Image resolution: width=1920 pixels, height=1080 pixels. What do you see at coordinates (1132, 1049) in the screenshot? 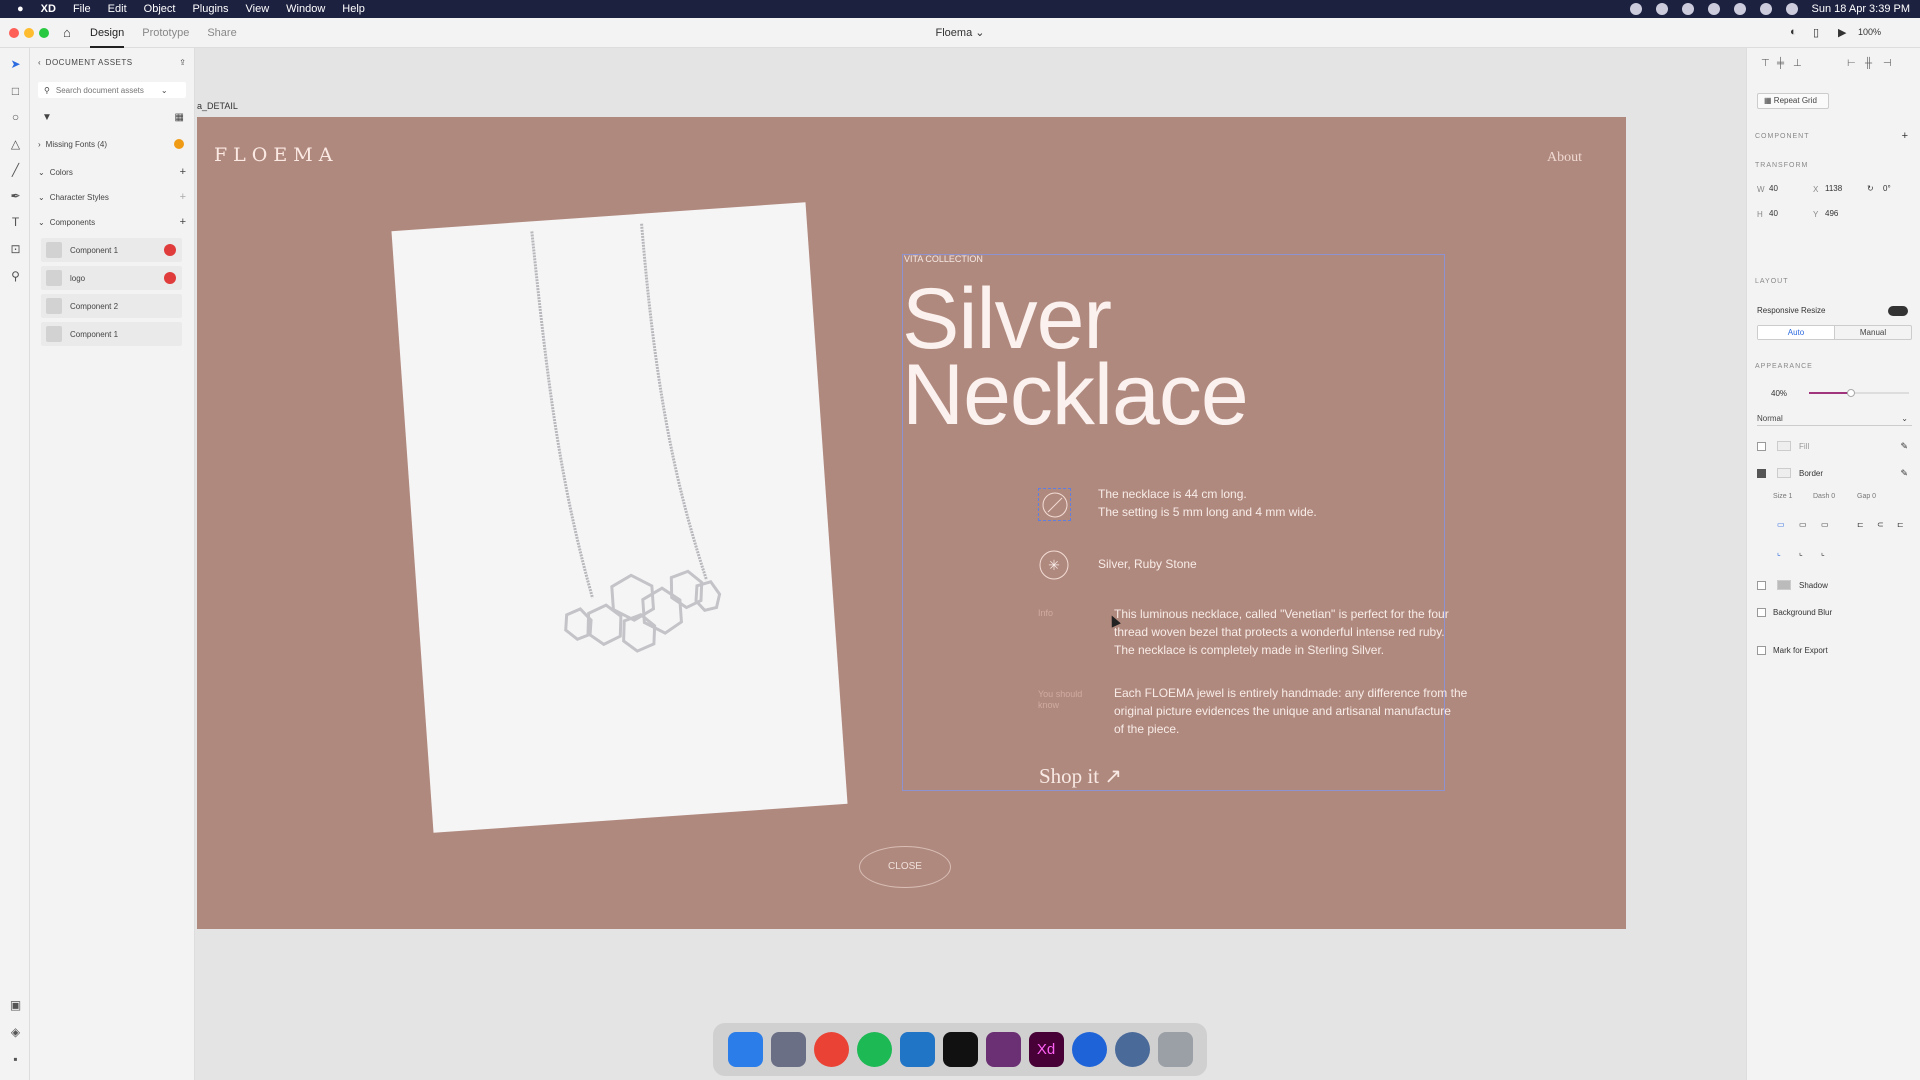
I see `quicktime-icon` at bounding box center [1132, 1049].